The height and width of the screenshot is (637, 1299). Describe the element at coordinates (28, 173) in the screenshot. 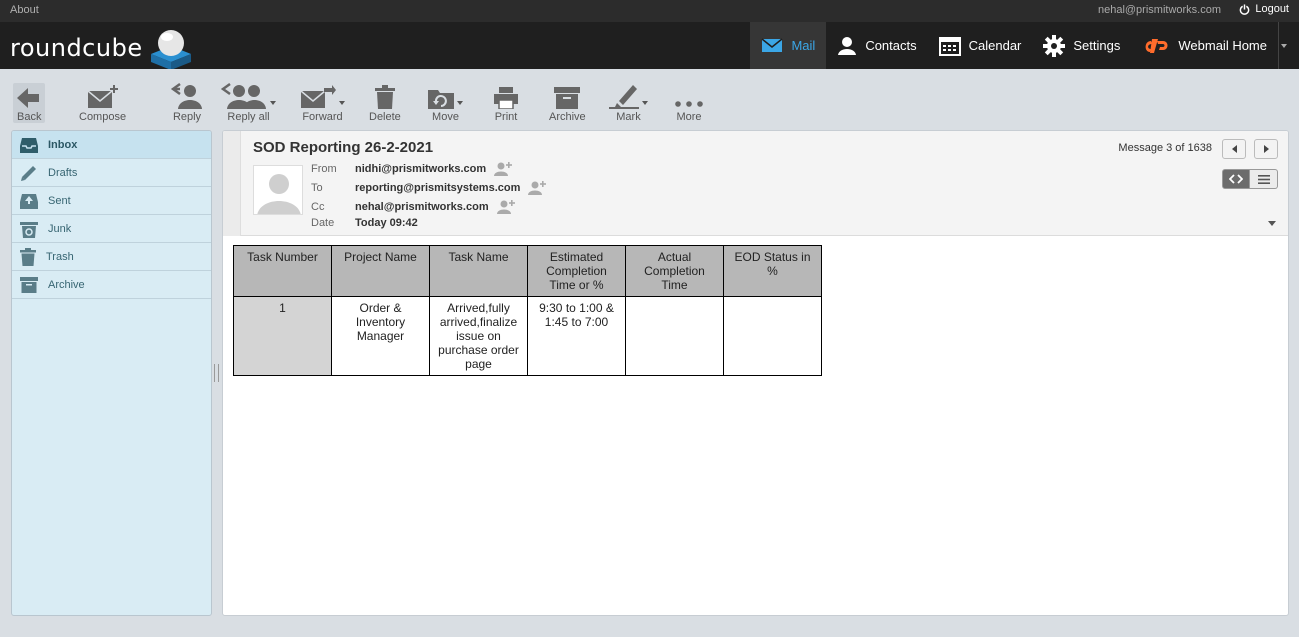

I see `pencil-icon` at that location.